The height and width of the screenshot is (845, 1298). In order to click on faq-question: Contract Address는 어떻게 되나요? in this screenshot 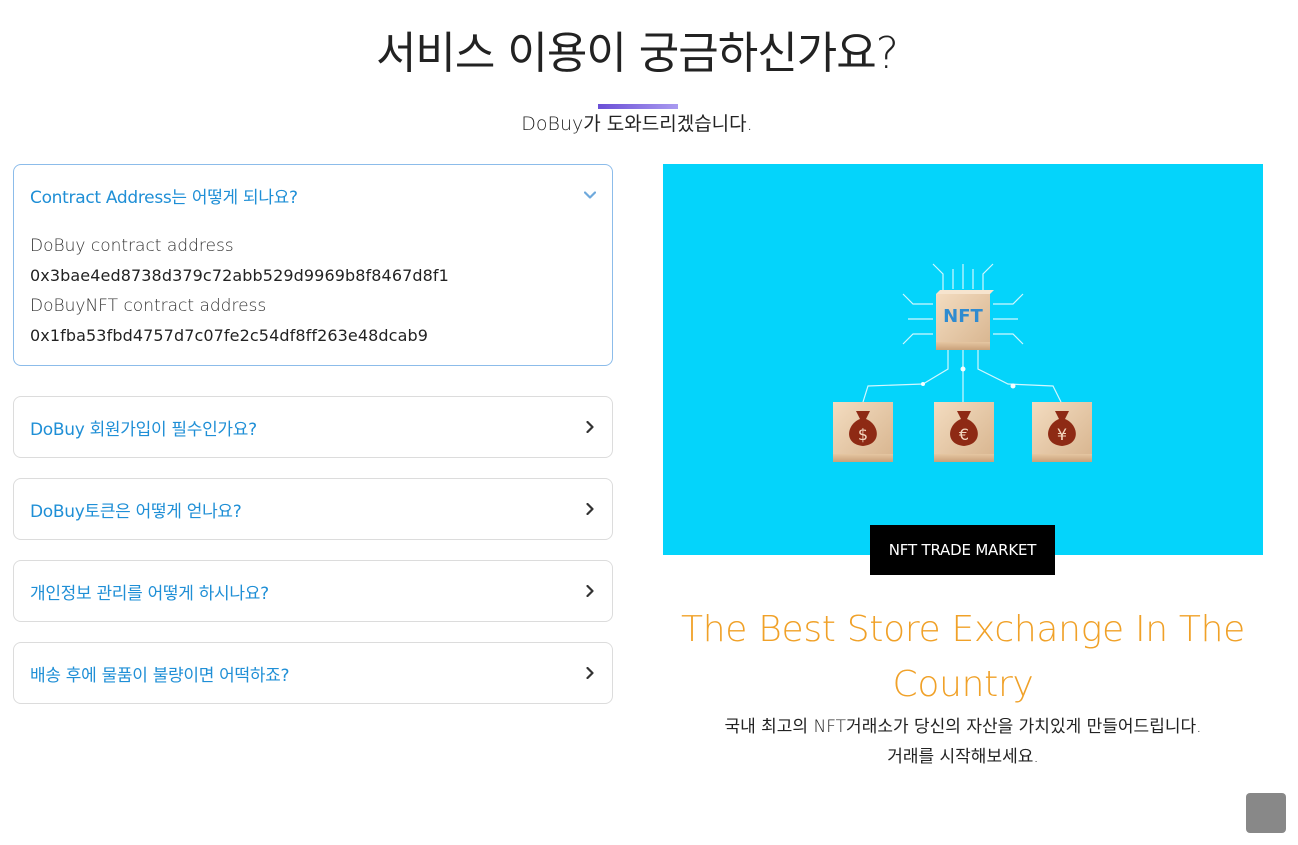, I will do `click(164, 197)`.